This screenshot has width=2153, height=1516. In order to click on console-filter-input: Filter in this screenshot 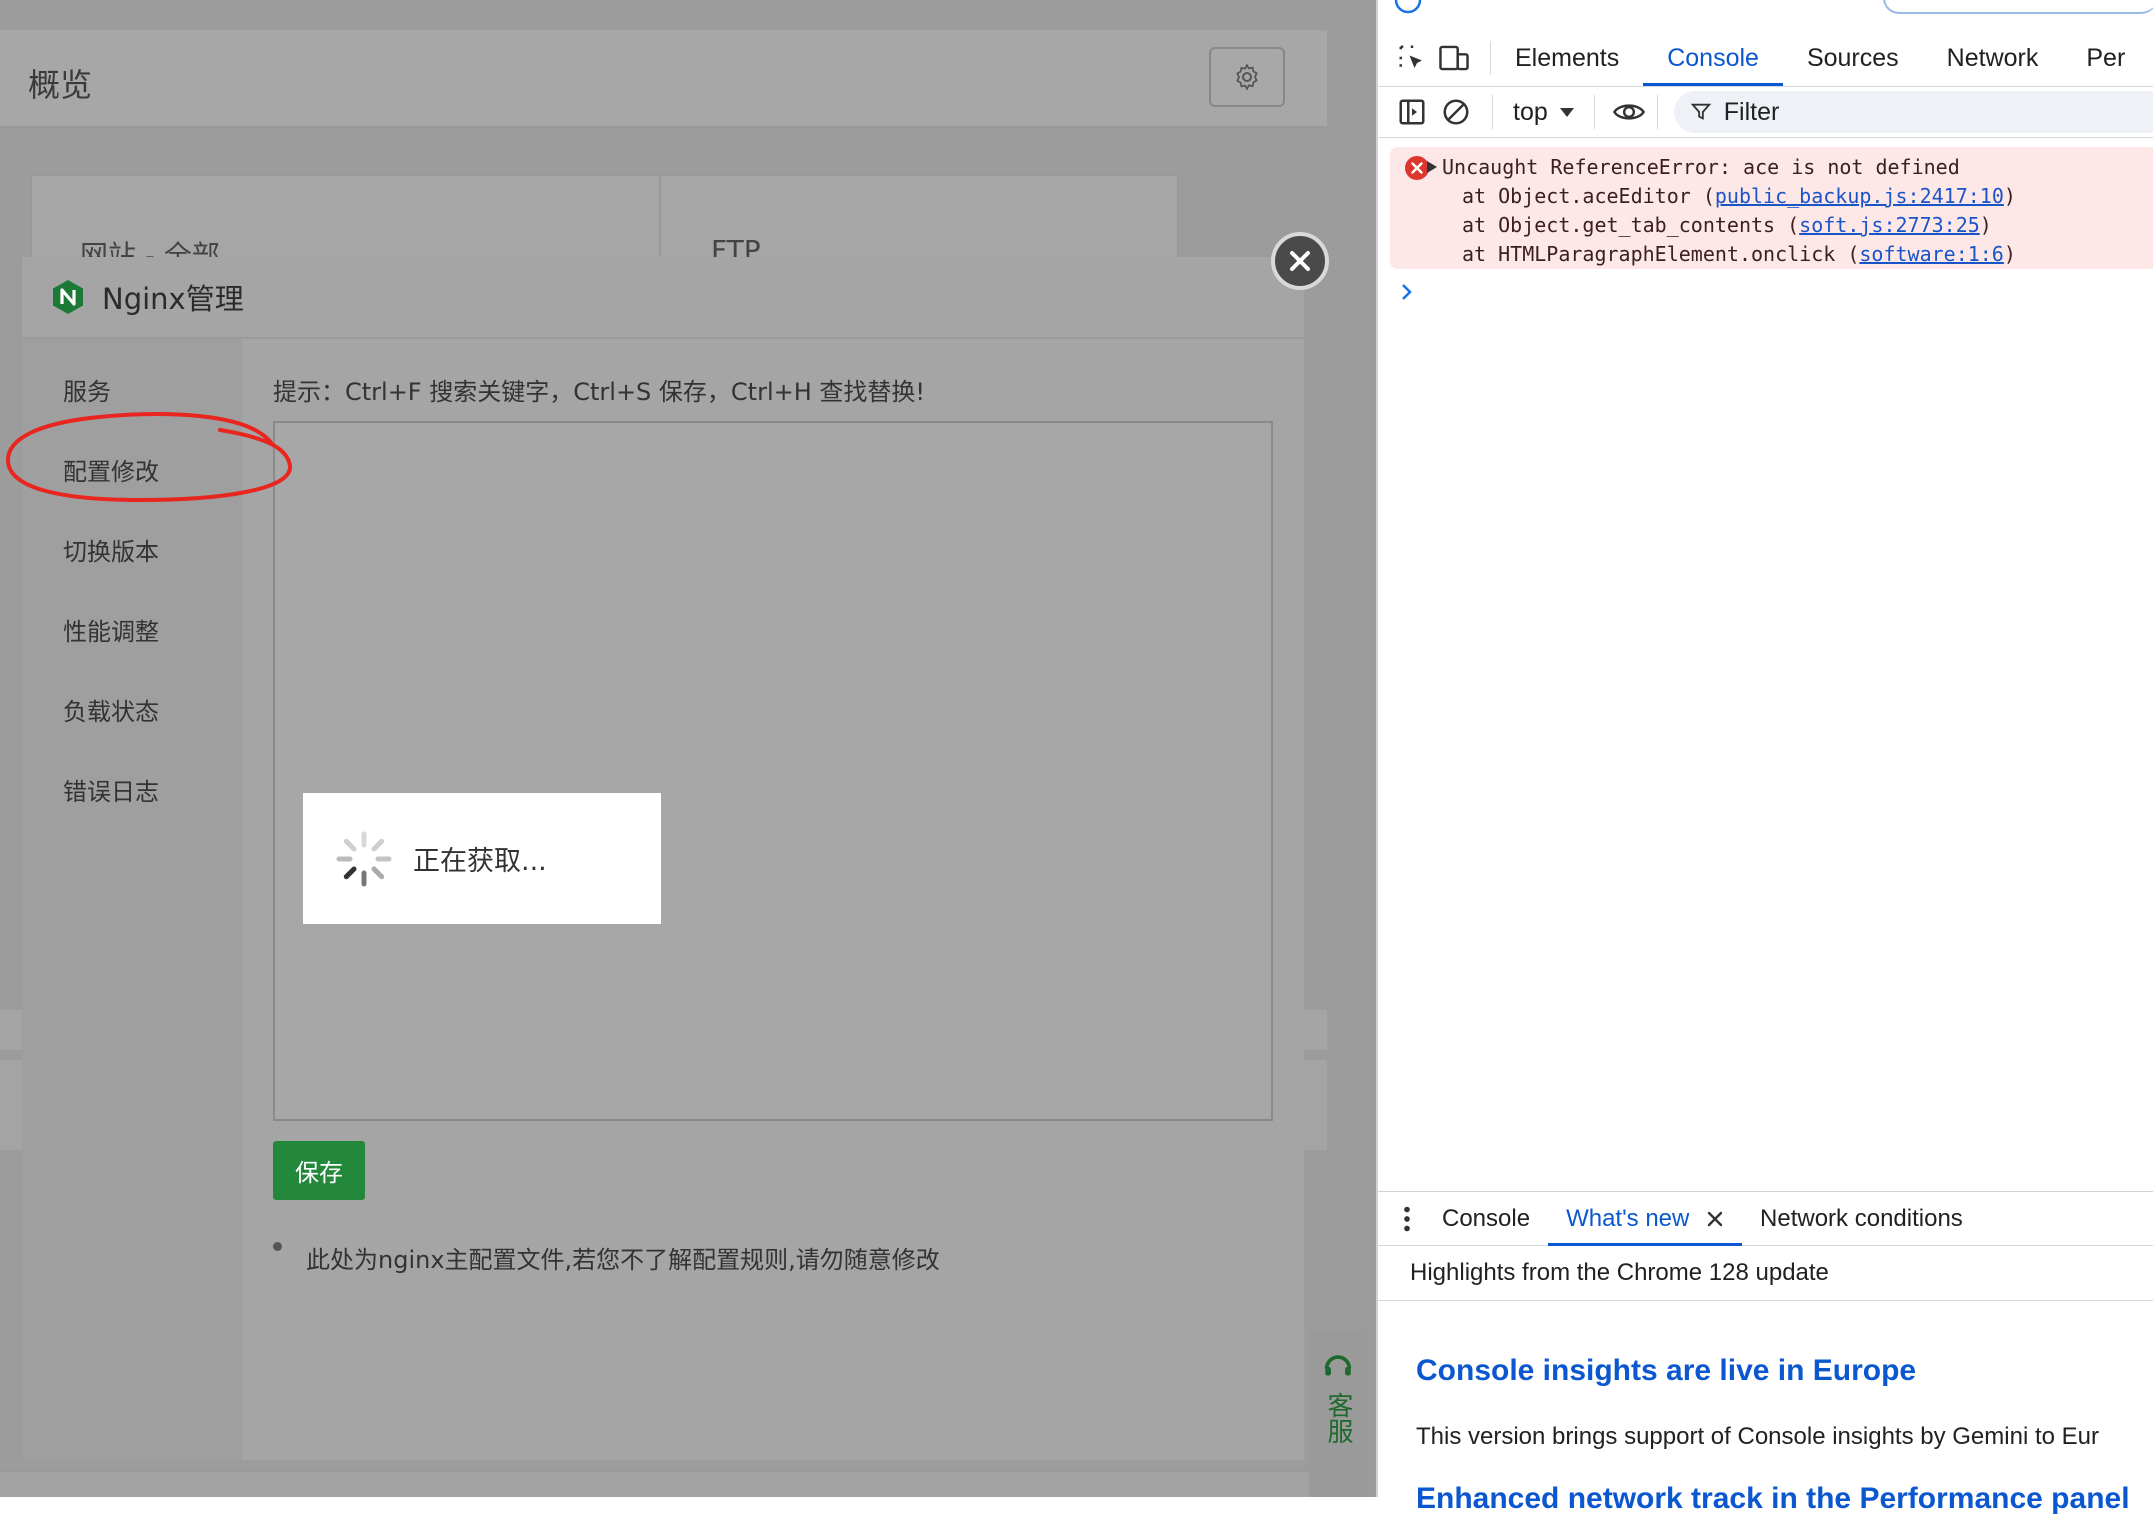, I will do `click(1913, 112)`.